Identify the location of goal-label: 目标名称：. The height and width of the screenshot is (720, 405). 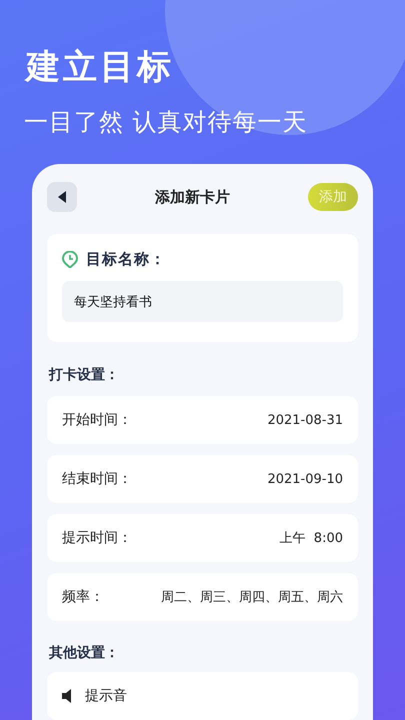
(126, 259).